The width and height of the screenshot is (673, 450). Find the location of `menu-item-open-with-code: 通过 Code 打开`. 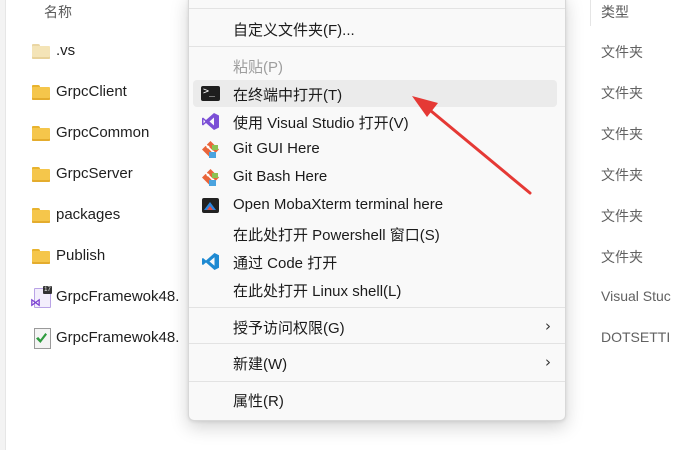

menu-item-open-with-code: 通过 Code 打开 is located at coordinates (375, 261).